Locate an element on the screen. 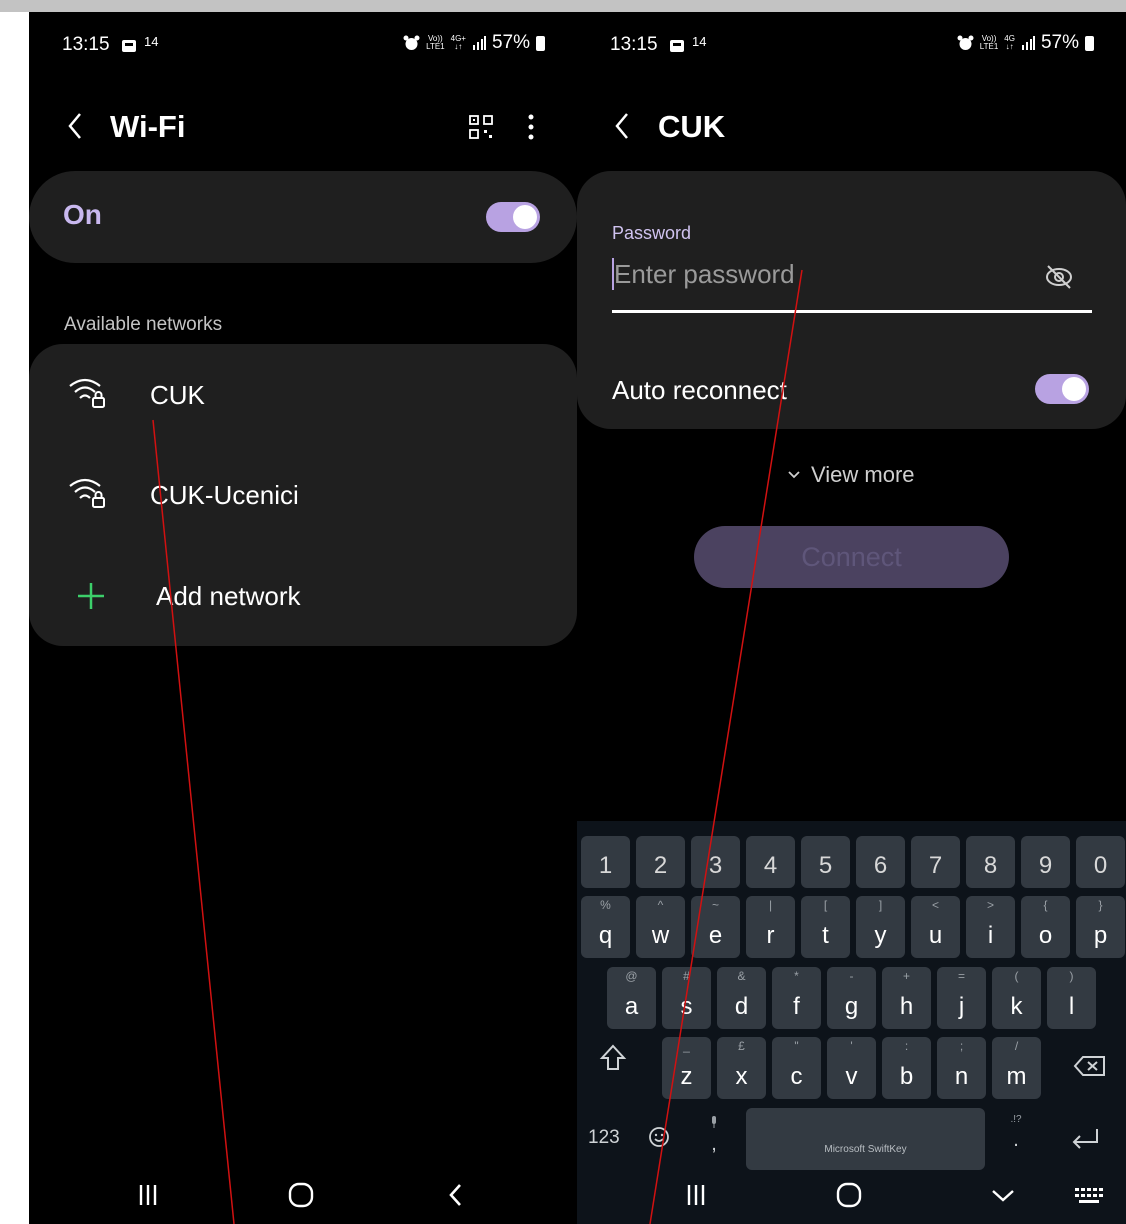 This screenshot has height=1224, width=1126. network-item-cuk: CUK is located at coordinates (303, 394).